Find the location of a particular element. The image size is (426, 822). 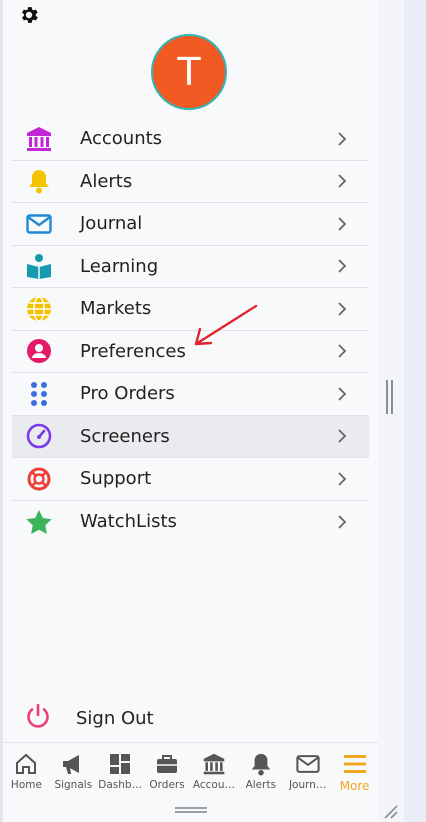

power-icon is located at coordinates (38, 718).